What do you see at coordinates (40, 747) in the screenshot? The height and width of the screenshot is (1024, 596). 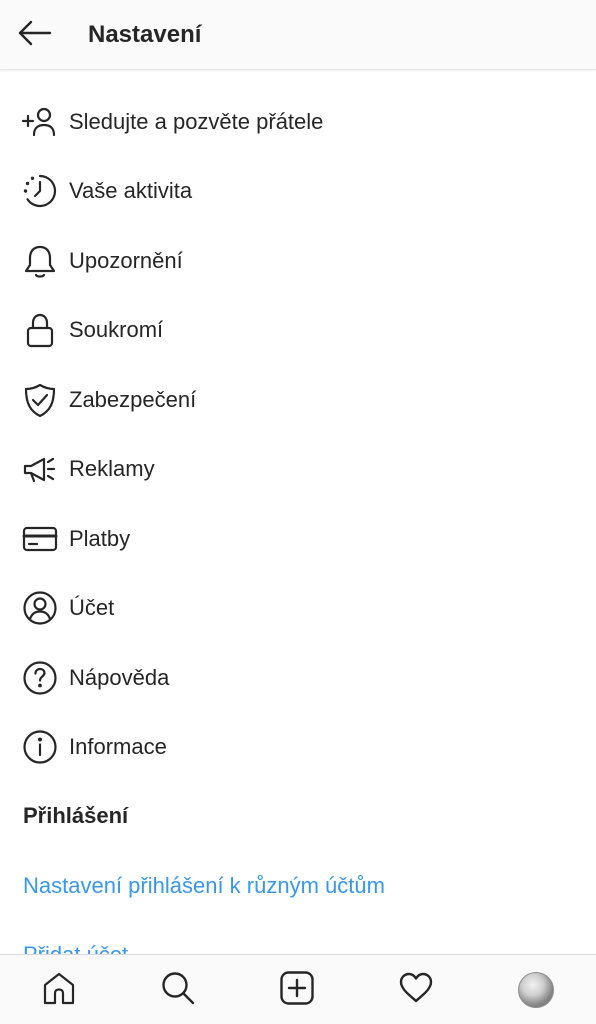 I see `info-circle-icon` at bounding box center [40, 747].